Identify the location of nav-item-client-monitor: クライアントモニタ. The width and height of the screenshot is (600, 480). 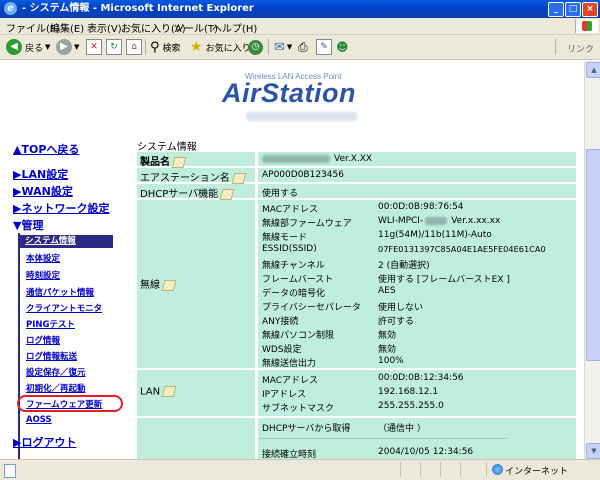
(64, 308).